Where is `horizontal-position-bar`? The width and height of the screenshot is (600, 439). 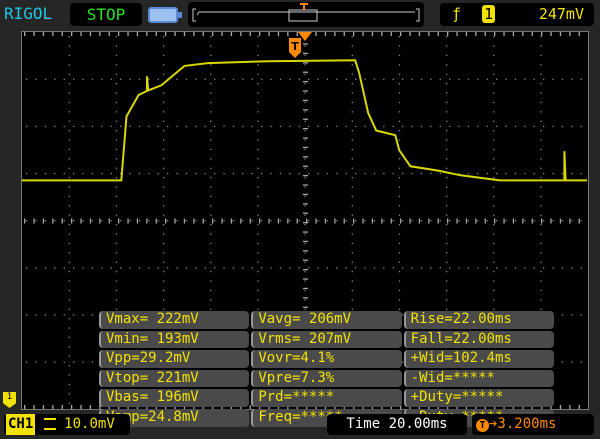 horizontal-position-bar is located at coordinates (306, 14).